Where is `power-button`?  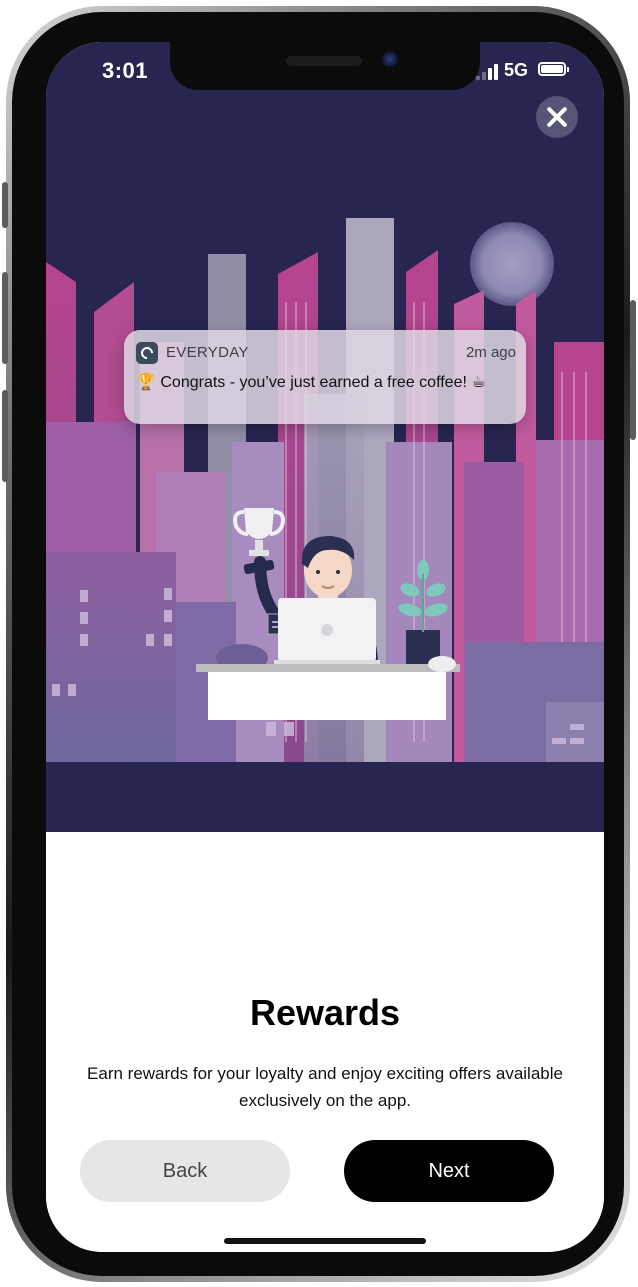
power-button is located at coordinates (633, 370).